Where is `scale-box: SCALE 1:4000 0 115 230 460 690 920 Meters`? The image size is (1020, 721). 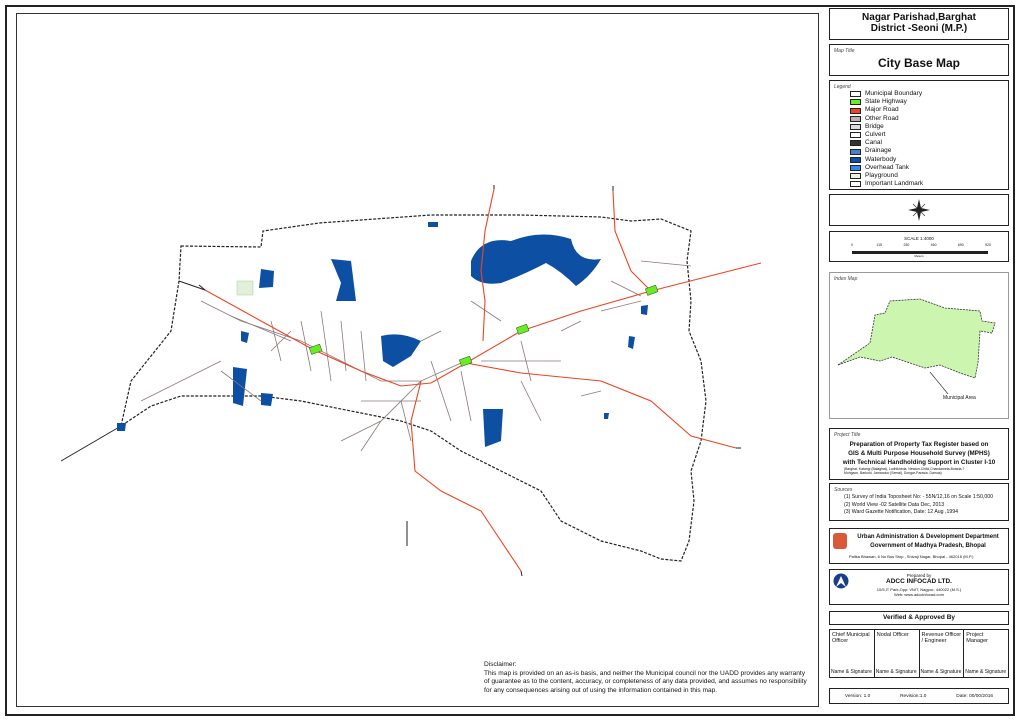 scale-box: SCALE 1:4000 0 115 230 460 690 920 Meters is located at coordinates (919, 246).